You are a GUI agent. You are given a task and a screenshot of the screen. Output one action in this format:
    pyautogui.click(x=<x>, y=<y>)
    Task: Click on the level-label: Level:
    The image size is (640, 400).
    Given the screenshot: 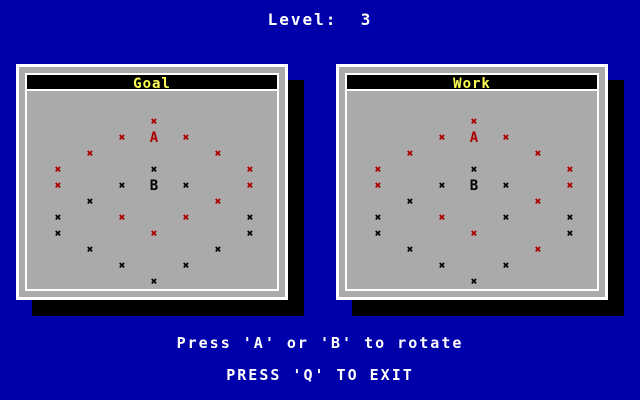 What is the action you would take?
    pyautogui.click(x=302, y=19)
    